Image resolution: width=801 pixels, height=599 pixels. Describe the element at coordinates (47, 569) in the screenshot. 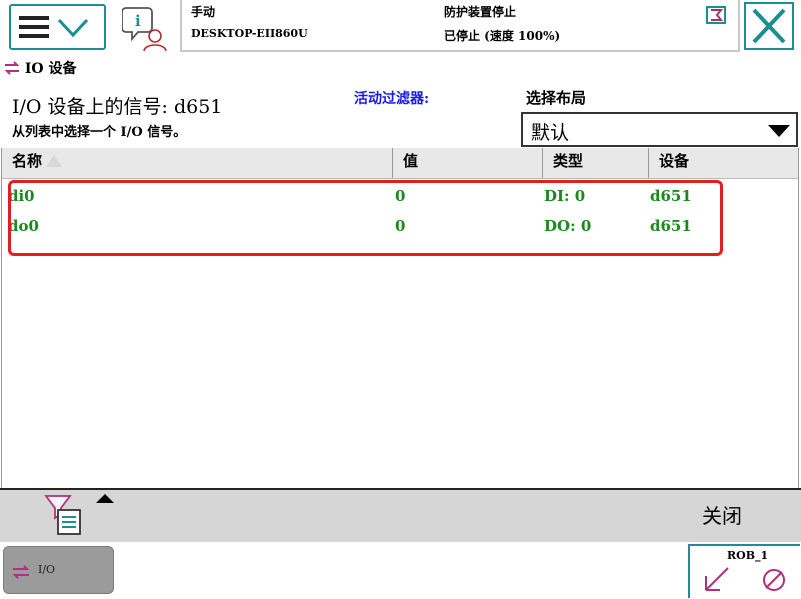

I see `taskbar-io-label: I/O` at that location.